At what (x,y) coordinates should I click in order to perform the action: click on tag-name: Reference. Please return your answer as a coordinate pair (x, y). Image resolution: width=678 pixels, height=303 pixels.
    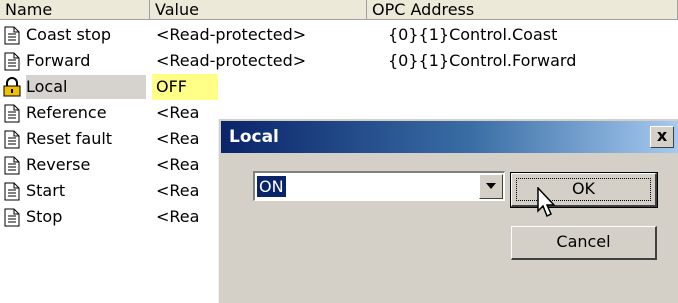
    Looking at the image, I should click on (66, 112).